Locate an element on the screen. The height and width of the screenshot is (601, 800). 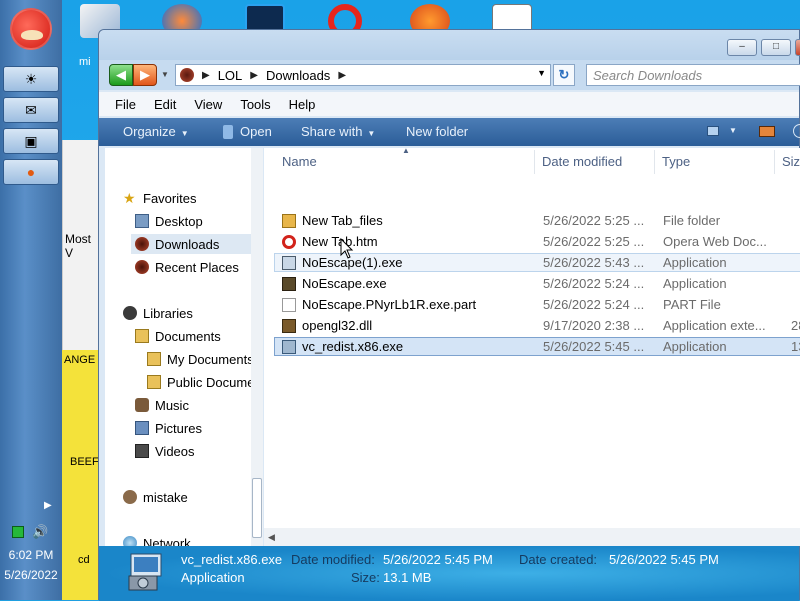
close-button: ✕ is located at coordinates (797, 47).